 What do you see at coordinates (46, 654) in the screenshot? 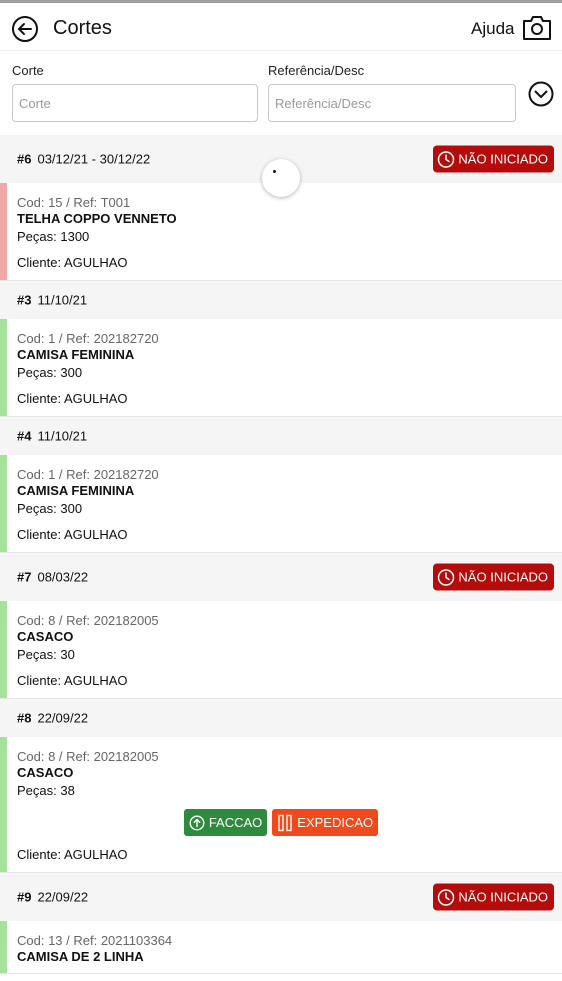
I see `card-pecas: Peças: 30` at bounding box center [46, 654].